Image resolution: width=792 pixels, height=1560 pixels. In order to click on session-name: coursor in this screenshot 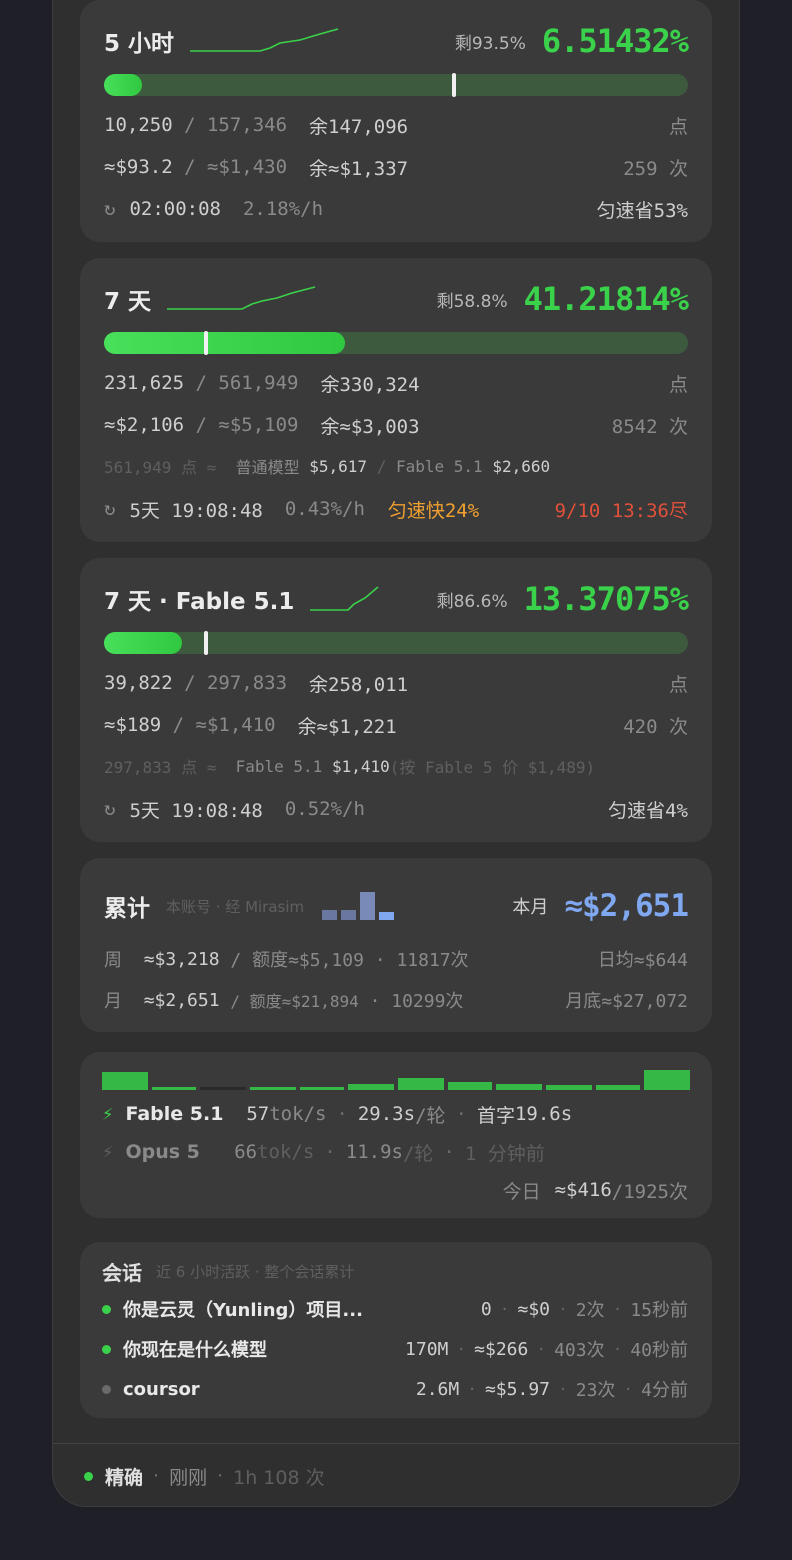, I will do `click(161, 1389)`.